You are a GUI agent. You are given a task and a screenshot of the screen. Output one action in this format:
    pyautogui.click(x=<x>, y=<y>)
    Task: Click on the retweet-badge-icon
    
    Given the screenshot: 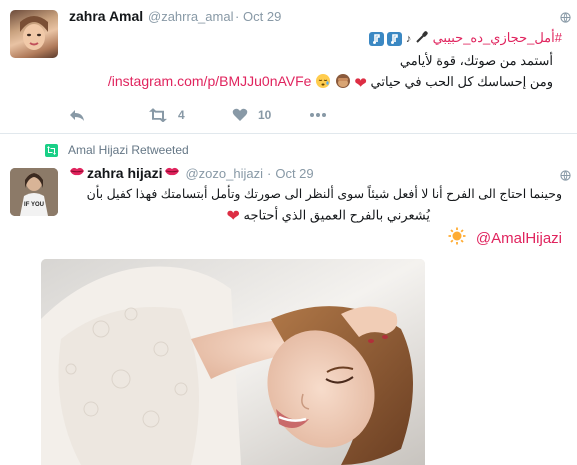 What is the action you would take?
    pyautogui.click(x=51, y=150)
    